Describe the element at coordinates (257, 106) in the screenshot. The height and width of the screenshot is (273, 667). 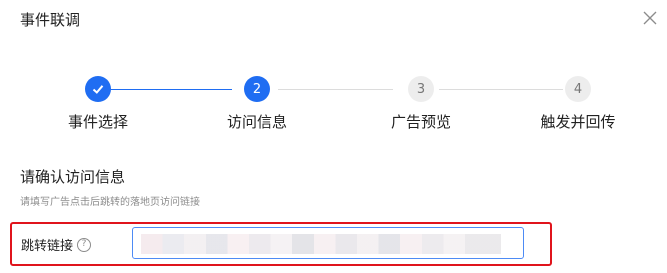
I see `step-visit-info: 2 访问信息` at that location.